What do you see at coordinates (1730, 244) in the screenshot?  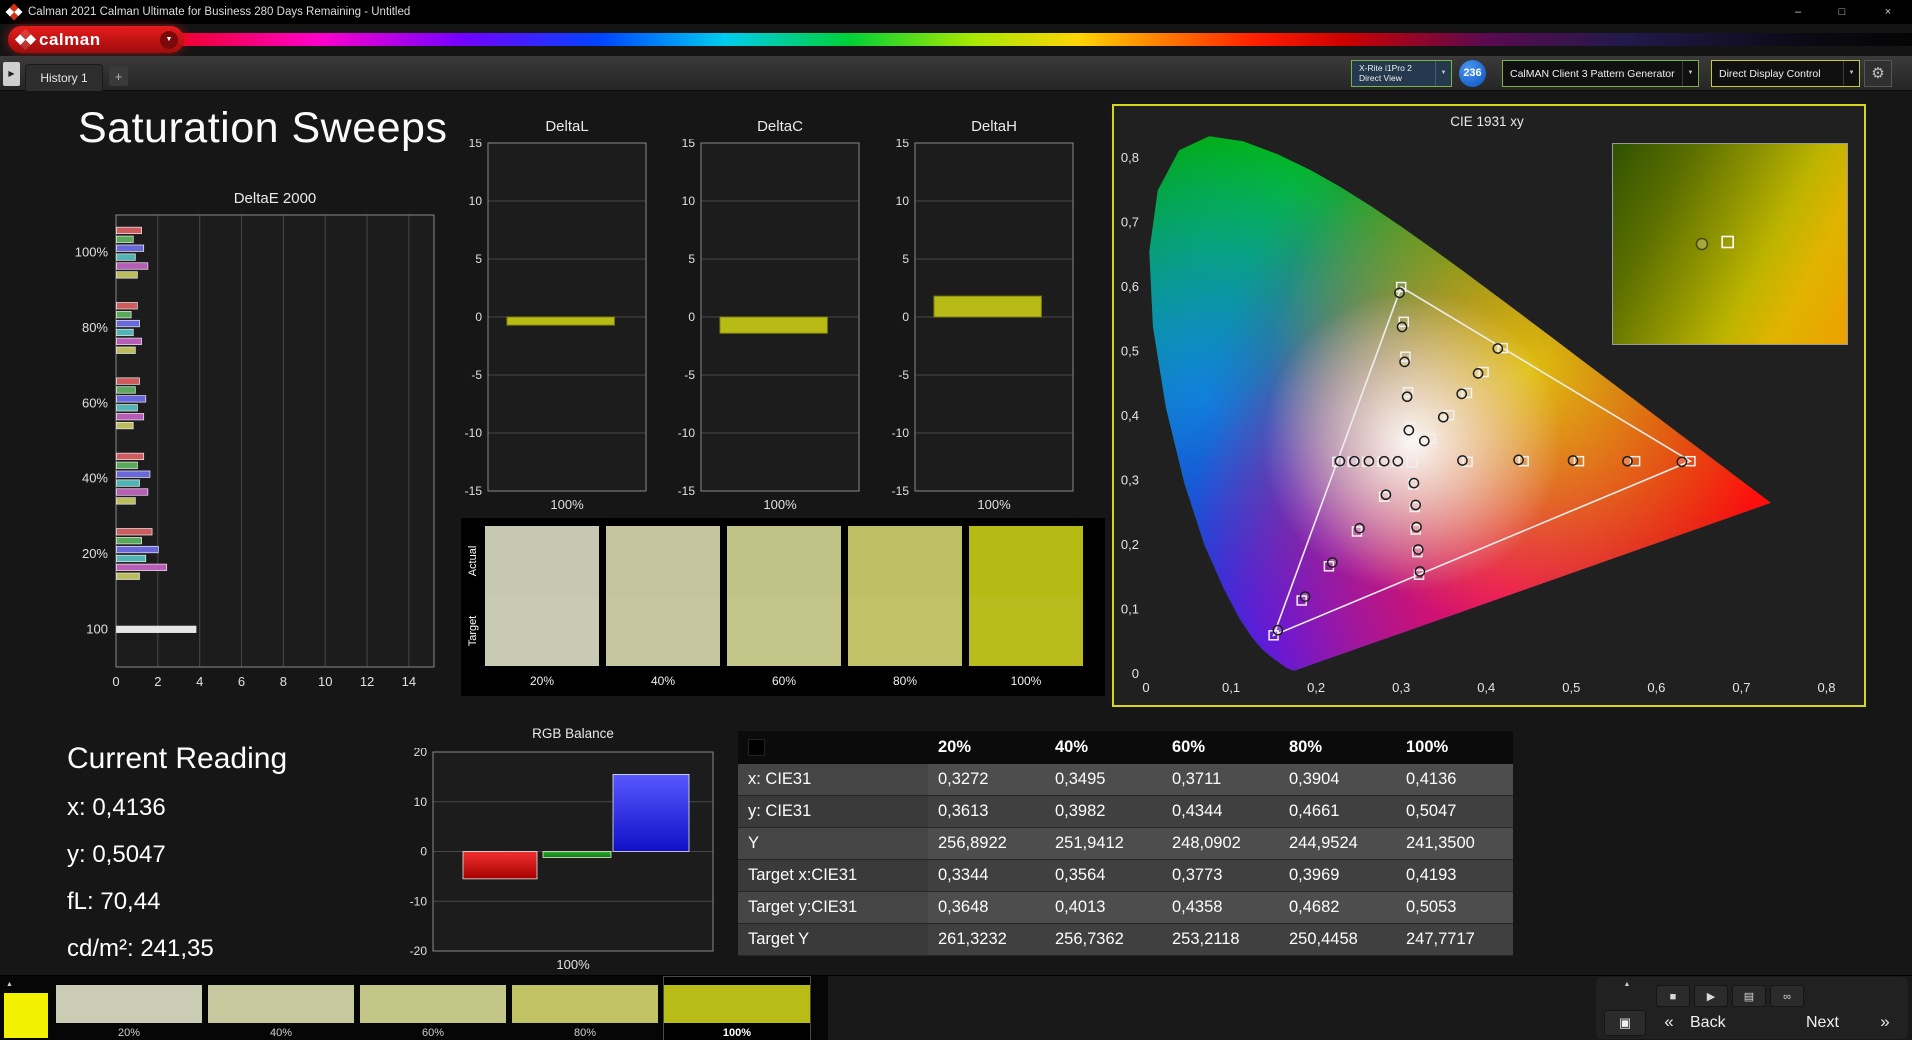 I see `cie-zoom-inset` at bounding box center [1730, 244].